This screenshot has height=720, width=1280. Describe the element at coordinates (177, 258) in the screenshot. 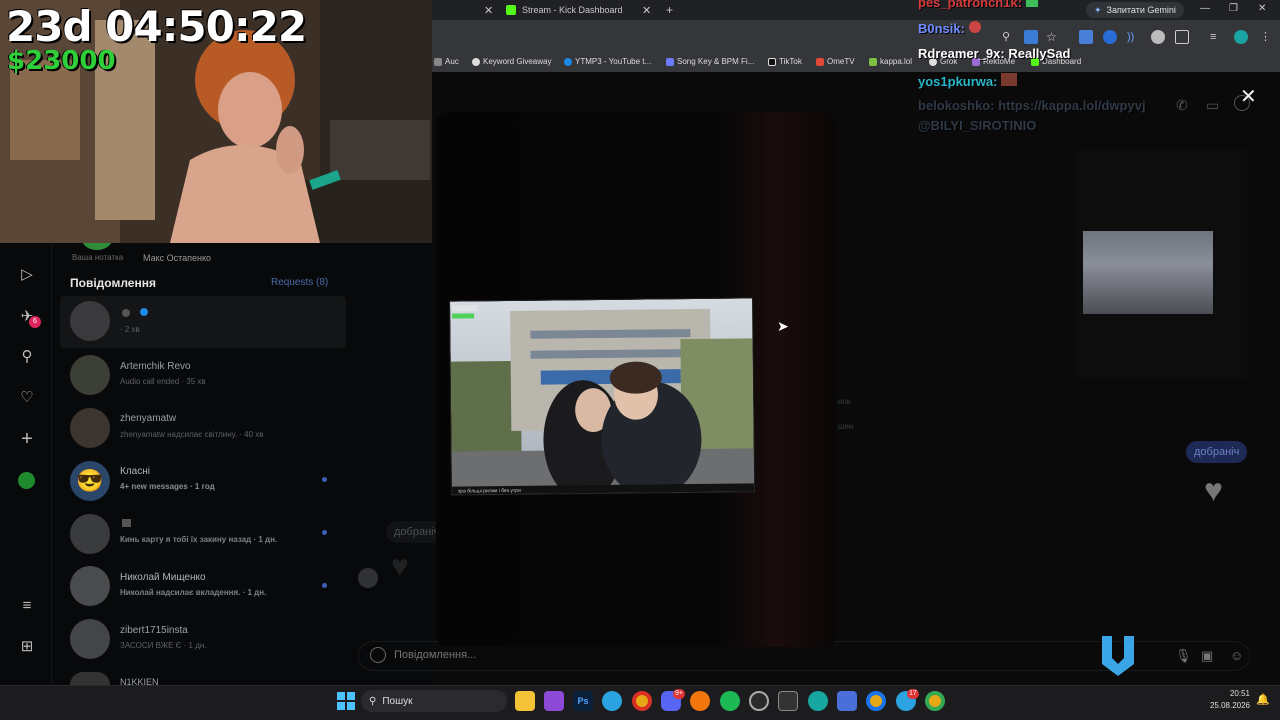

I see `note-label: Макс Остапенко` at that location.